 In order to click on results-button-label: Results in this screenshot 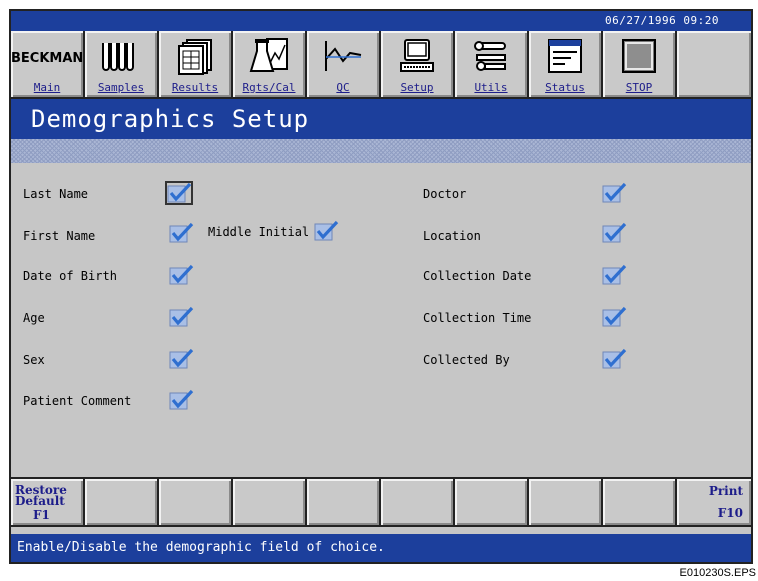, I will do `click(195, 87)`.